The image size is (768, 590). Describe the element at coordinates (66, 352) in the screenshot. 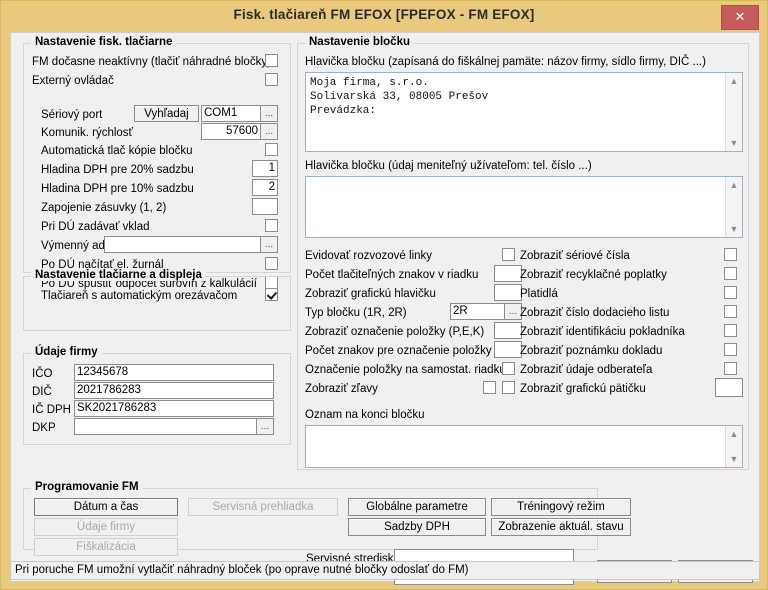

I see `group-company-data-legend: Údaje firmy` at that location.